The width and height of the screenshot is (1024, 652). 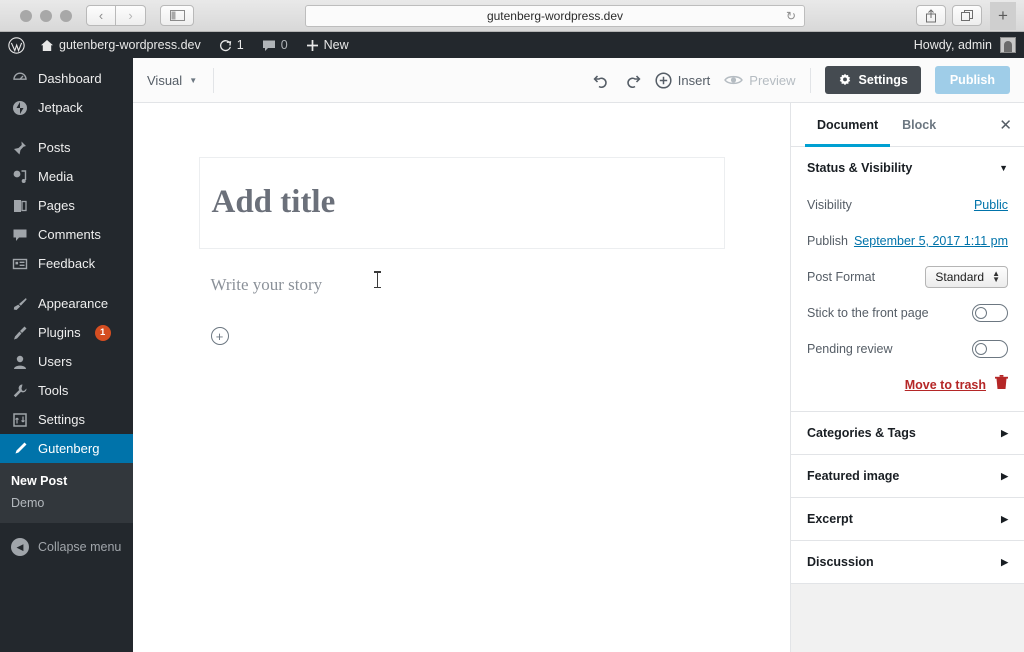 What do you see at coordinates (461, 203) in the screenshot?
I see `post-title-field: Add title` at bounding box center [461, 203].